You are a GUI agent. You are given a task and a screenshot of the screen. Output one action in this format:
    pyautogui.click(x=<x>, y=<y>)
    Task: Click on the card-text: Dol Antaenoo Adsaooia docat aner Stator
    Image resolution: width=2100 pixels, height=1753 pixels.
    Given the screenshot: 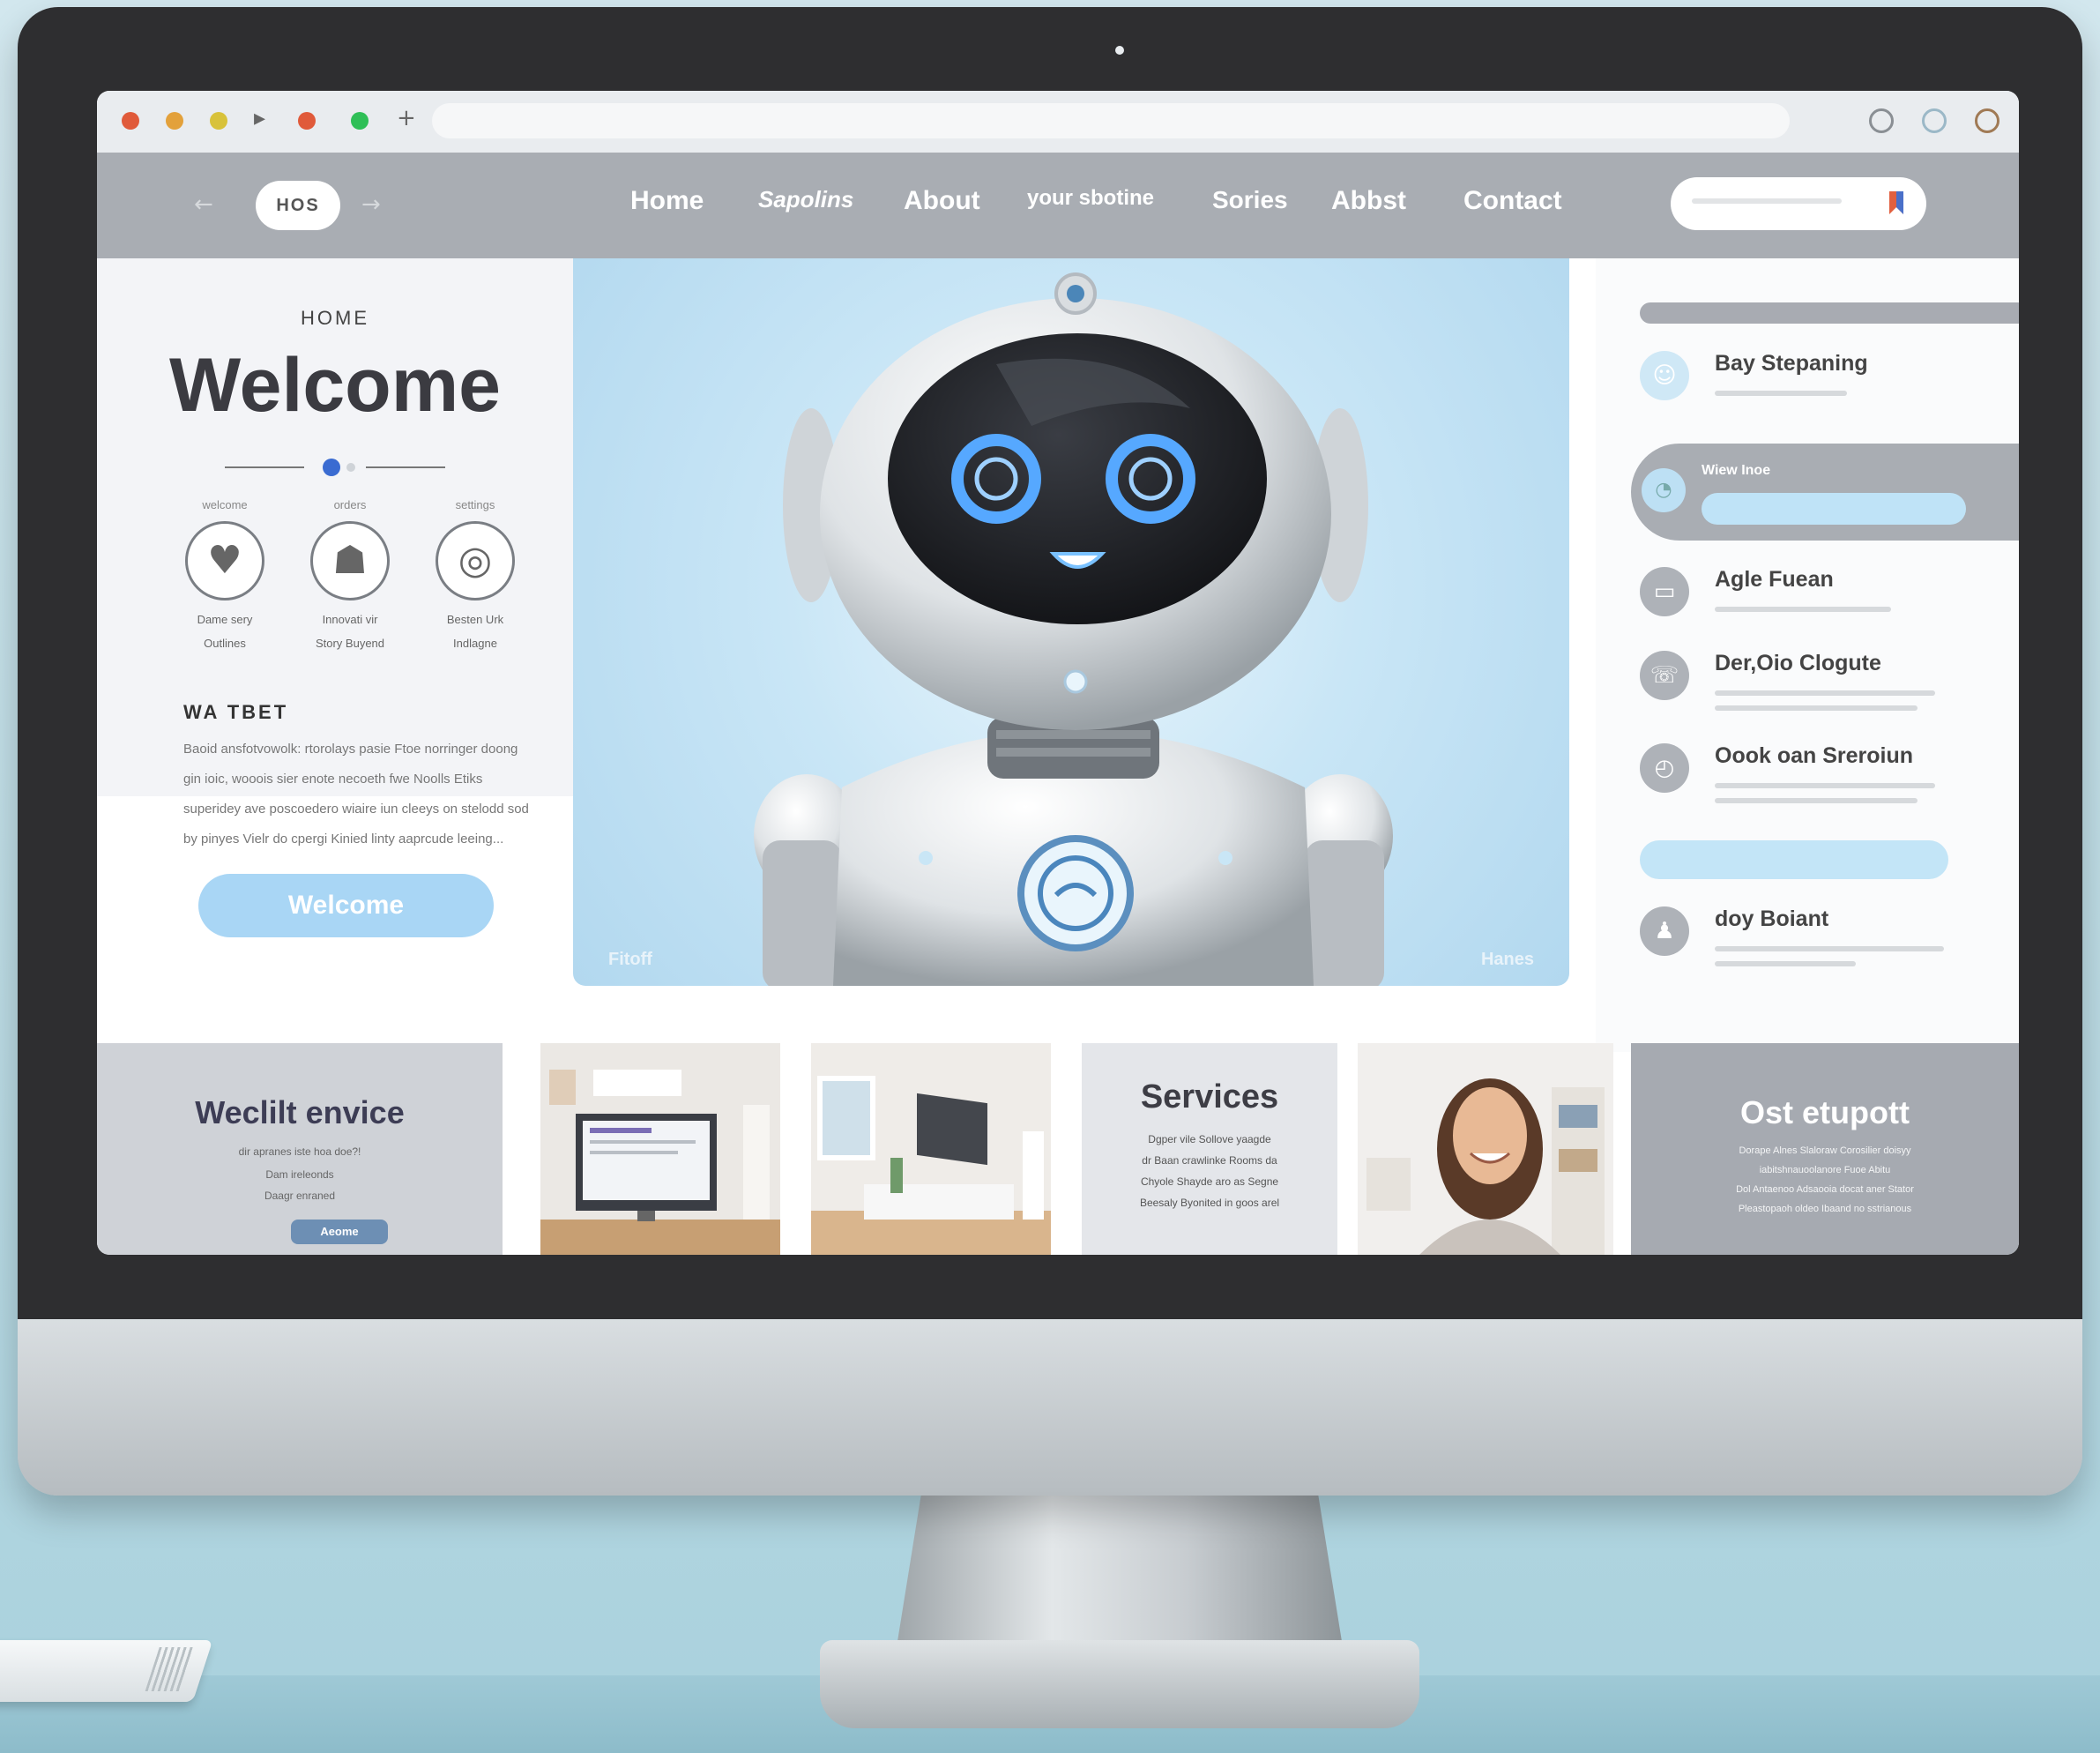 What is the action you would take?
    pyautogui.click(x=1825, y=1189)
    